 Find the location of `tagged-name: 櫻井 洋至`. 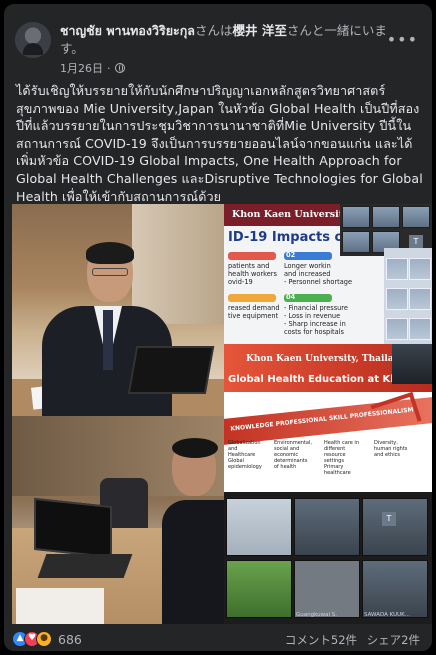

tagged-name: 櫻井 洋至 is located at coordinates (259, 30).